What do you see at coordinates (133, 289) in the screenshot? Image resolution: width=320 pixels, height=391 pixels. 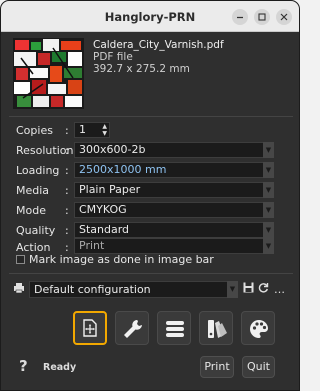 I see `configuration-select: Default configuration` at bounding box center [133, 289].